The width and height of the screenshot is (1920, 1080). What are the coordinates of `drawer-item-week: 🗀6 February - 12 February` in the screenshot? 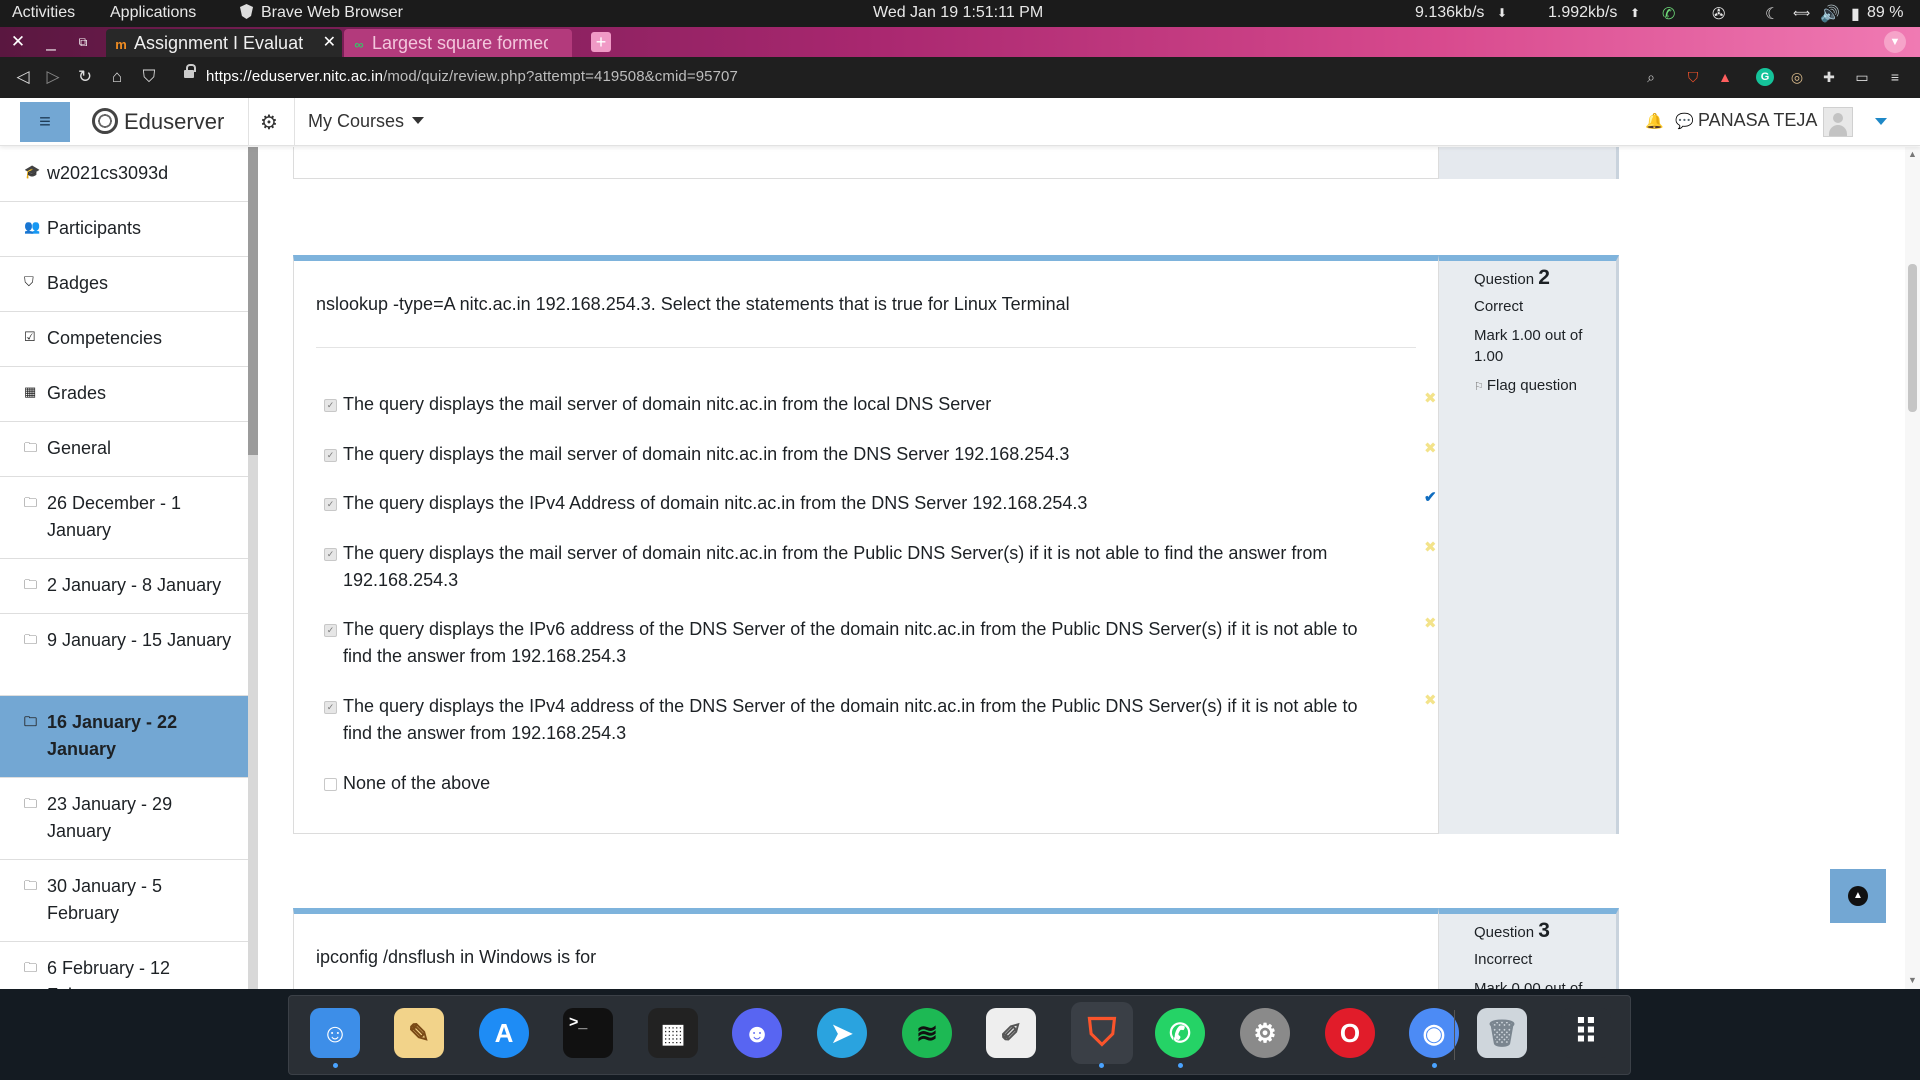 It's located at (124, 965).